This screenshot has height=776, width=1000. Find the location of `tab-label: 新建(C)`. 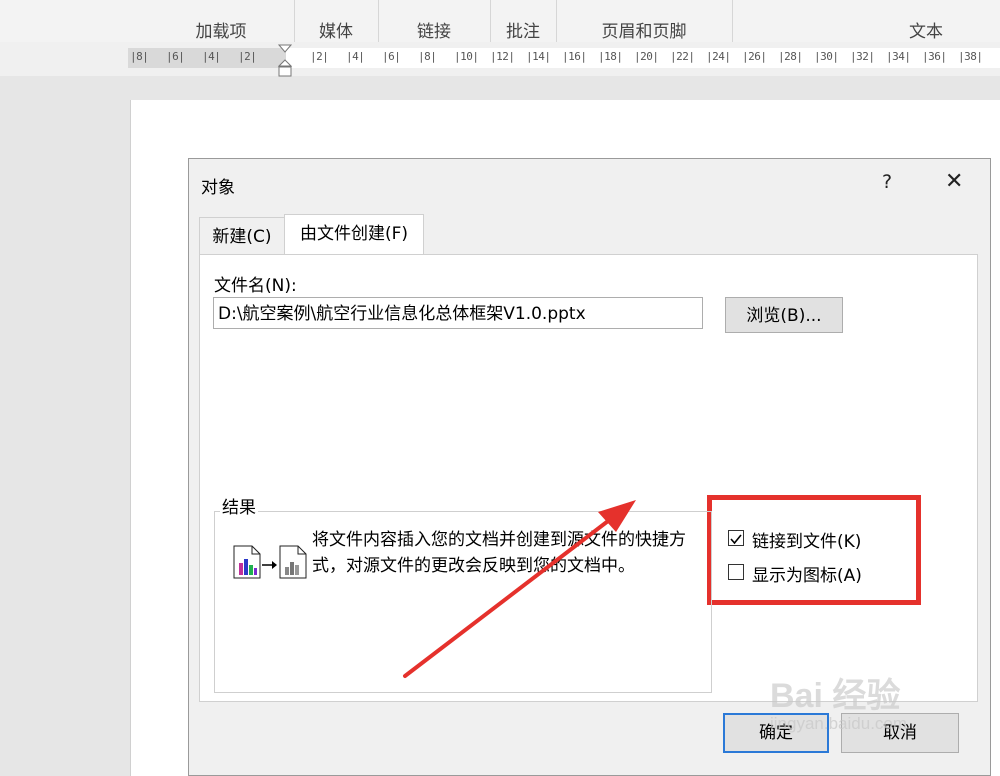

tab-label: 新建(C) is located at coordinates (242, 237).